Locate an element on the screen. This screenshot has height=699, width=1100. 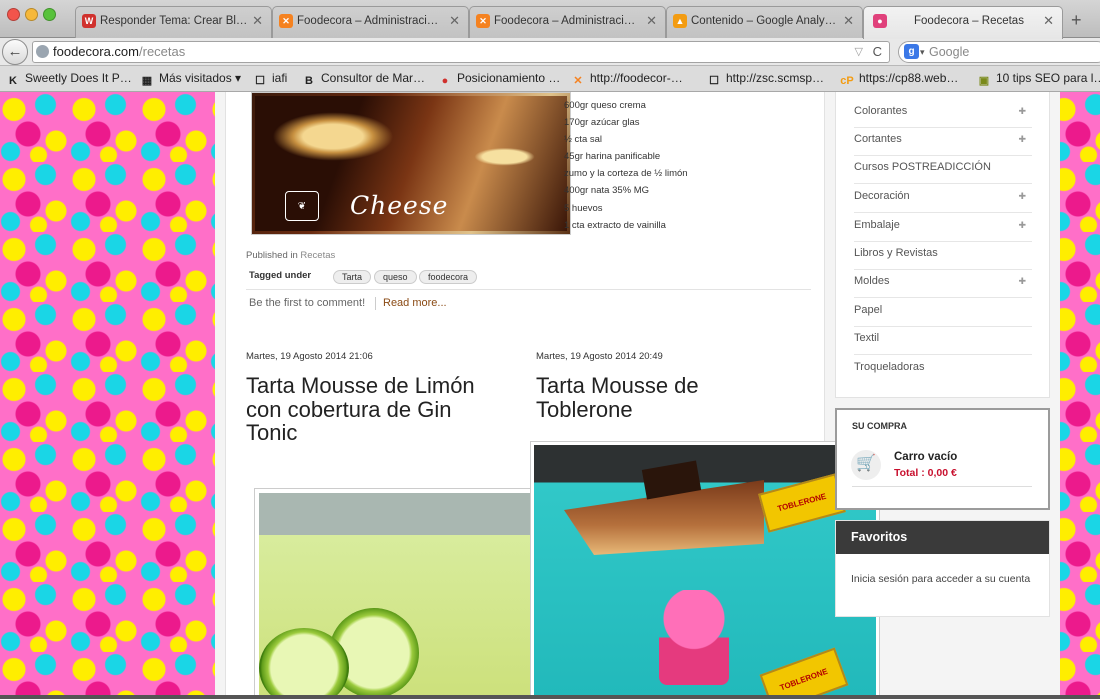
green-square-icon: ▣ is located at coordinates (984, 81).